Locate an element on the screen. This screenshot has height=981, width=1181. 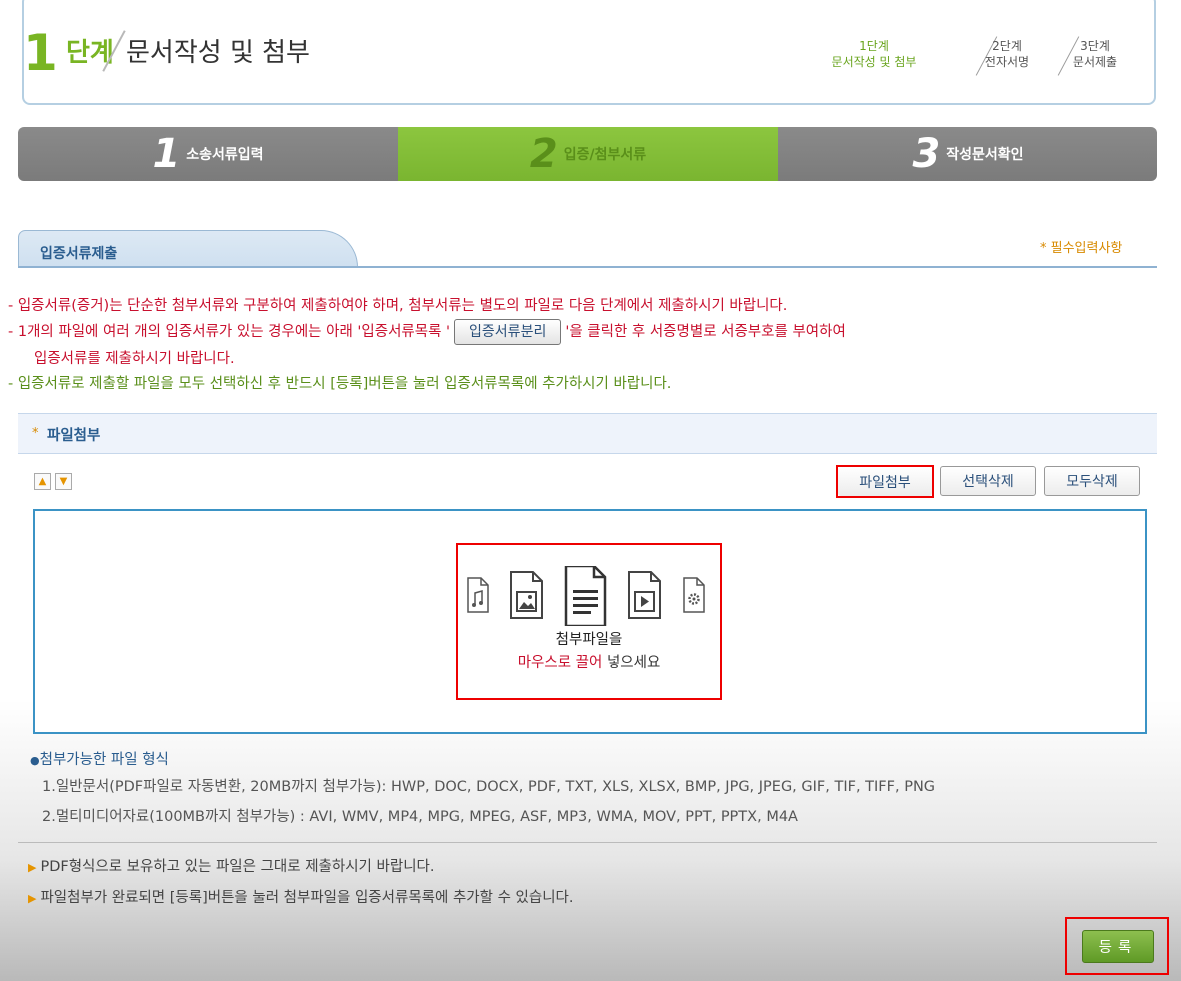
required-star: * is located at coordinates (35, 433).